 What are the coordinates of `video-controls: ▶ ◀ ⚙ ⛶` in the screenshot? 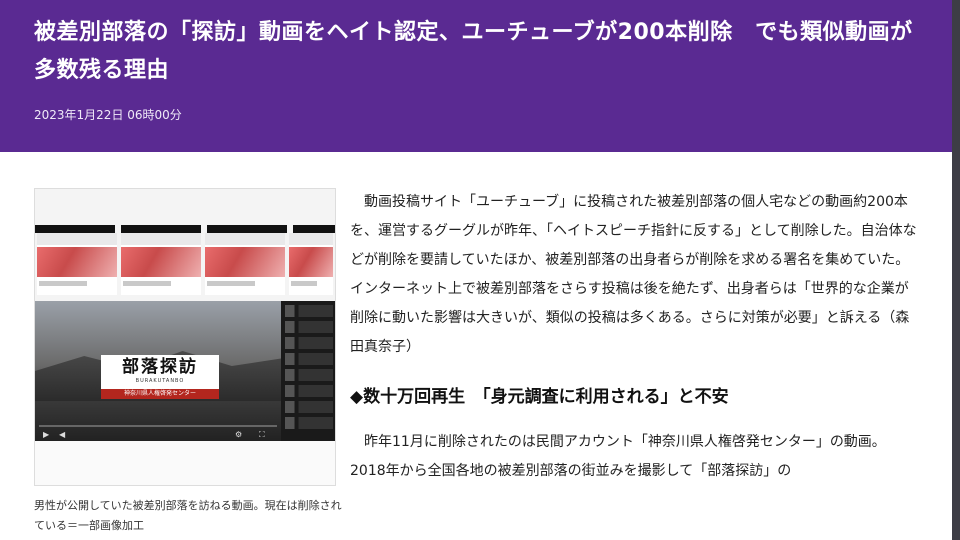 It's located at (158, 433).